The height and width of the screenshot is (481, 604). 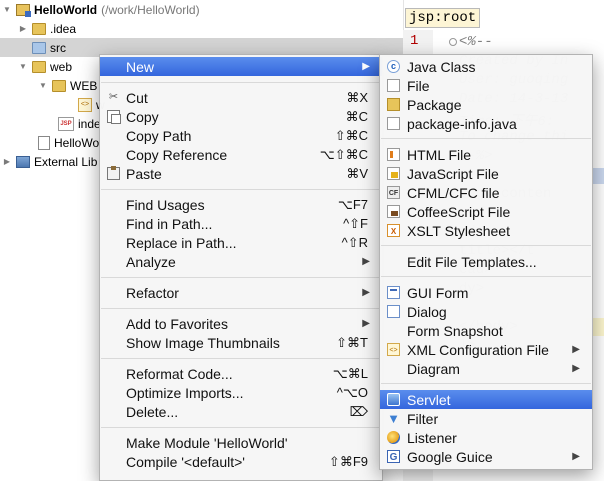 What do you see at coordinates (241, 373) in the screenshot?
I see `menu-item-reformat-code: Reformat Code... ⌥⌘L` at bounding box center [241, 373].